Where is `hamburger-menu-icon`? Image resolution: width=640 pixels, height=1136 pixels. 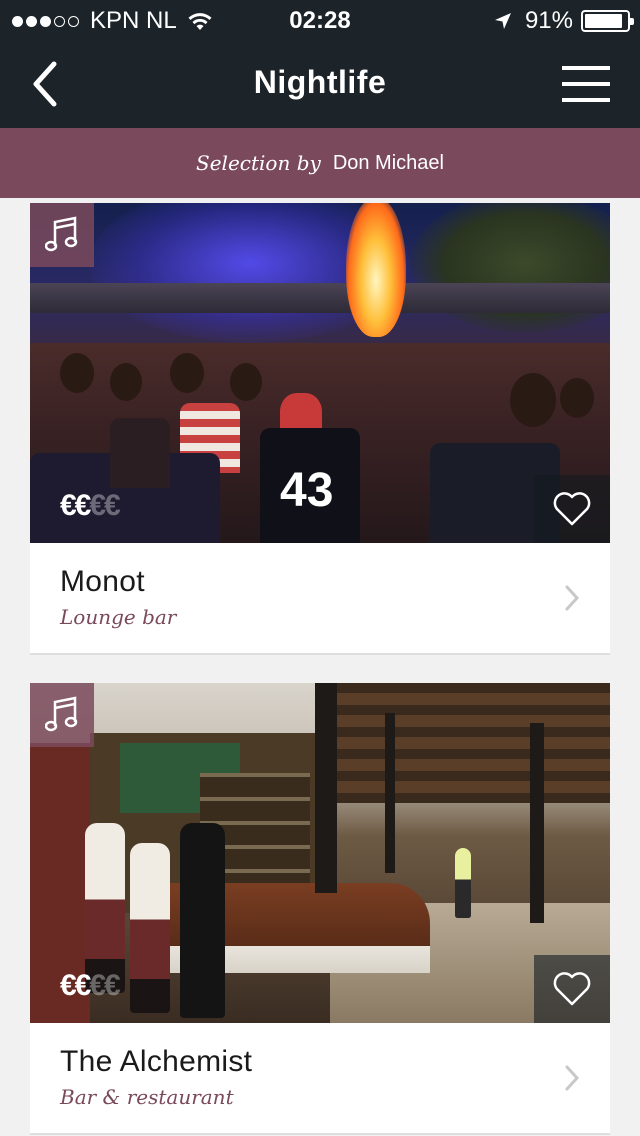
hamburger-menu-icon is located at coordinates (586, 84).